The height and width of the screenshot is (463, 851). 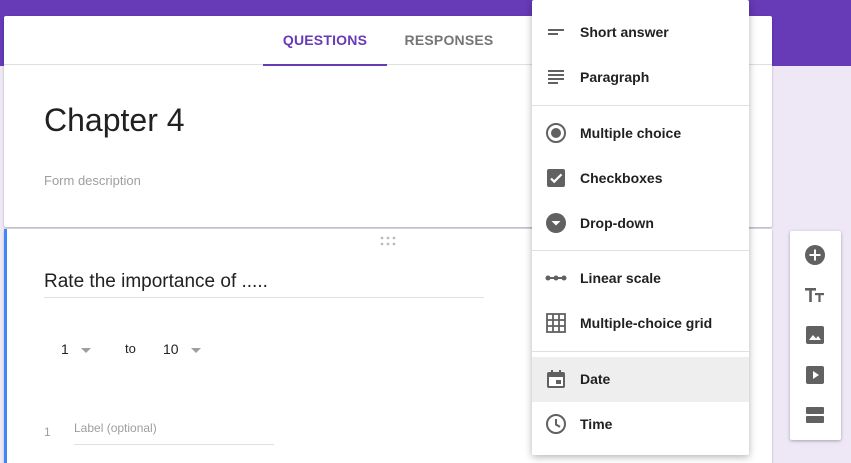 I want to click on menu-item-drop-down: Drop-down, so click(x=640, y=223).